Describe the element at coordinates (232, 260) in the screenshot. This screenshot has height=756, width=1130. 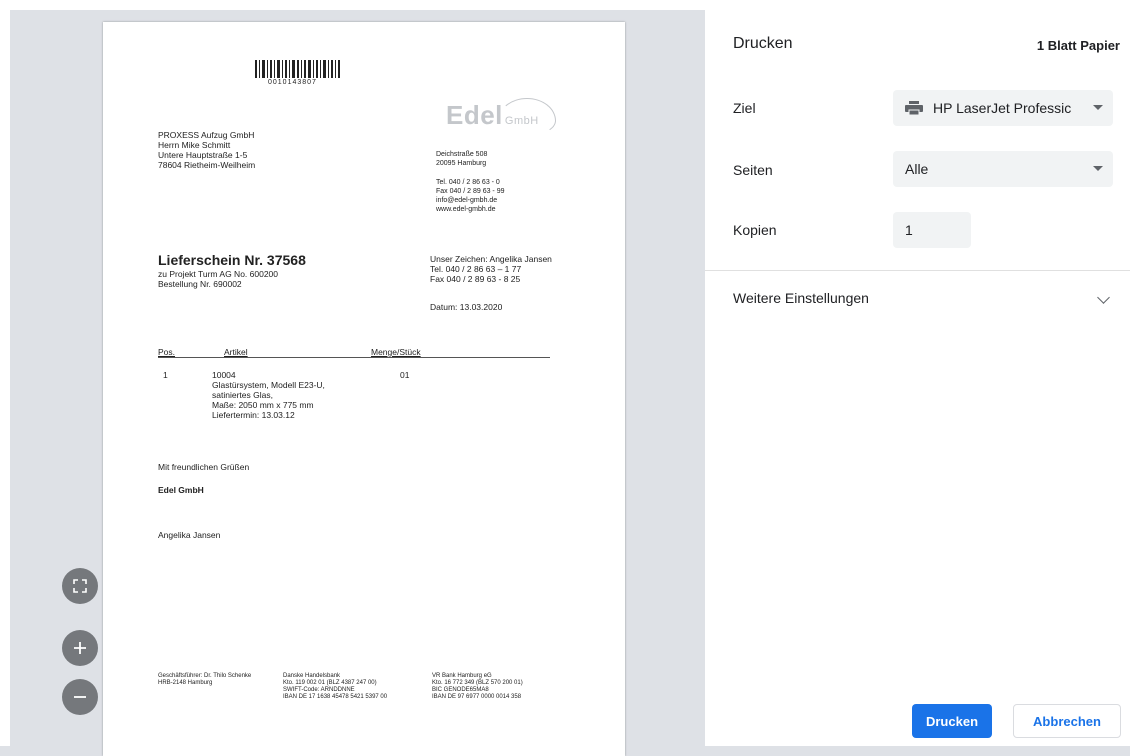
I see `document-title: Lieferschein Nr. 37568` at that location.